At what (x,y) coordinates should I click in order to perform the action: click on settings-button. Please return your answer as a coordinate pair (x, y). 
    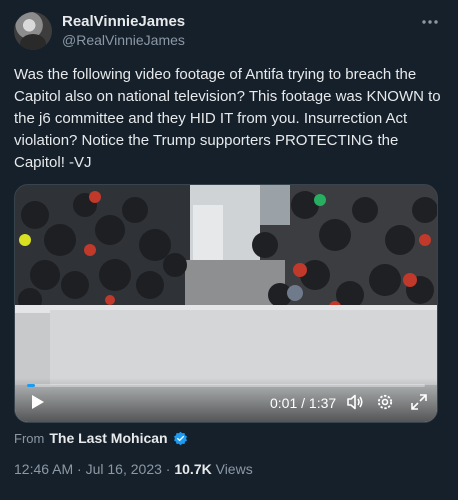
    Looking at the image, I should click on (385, 402).